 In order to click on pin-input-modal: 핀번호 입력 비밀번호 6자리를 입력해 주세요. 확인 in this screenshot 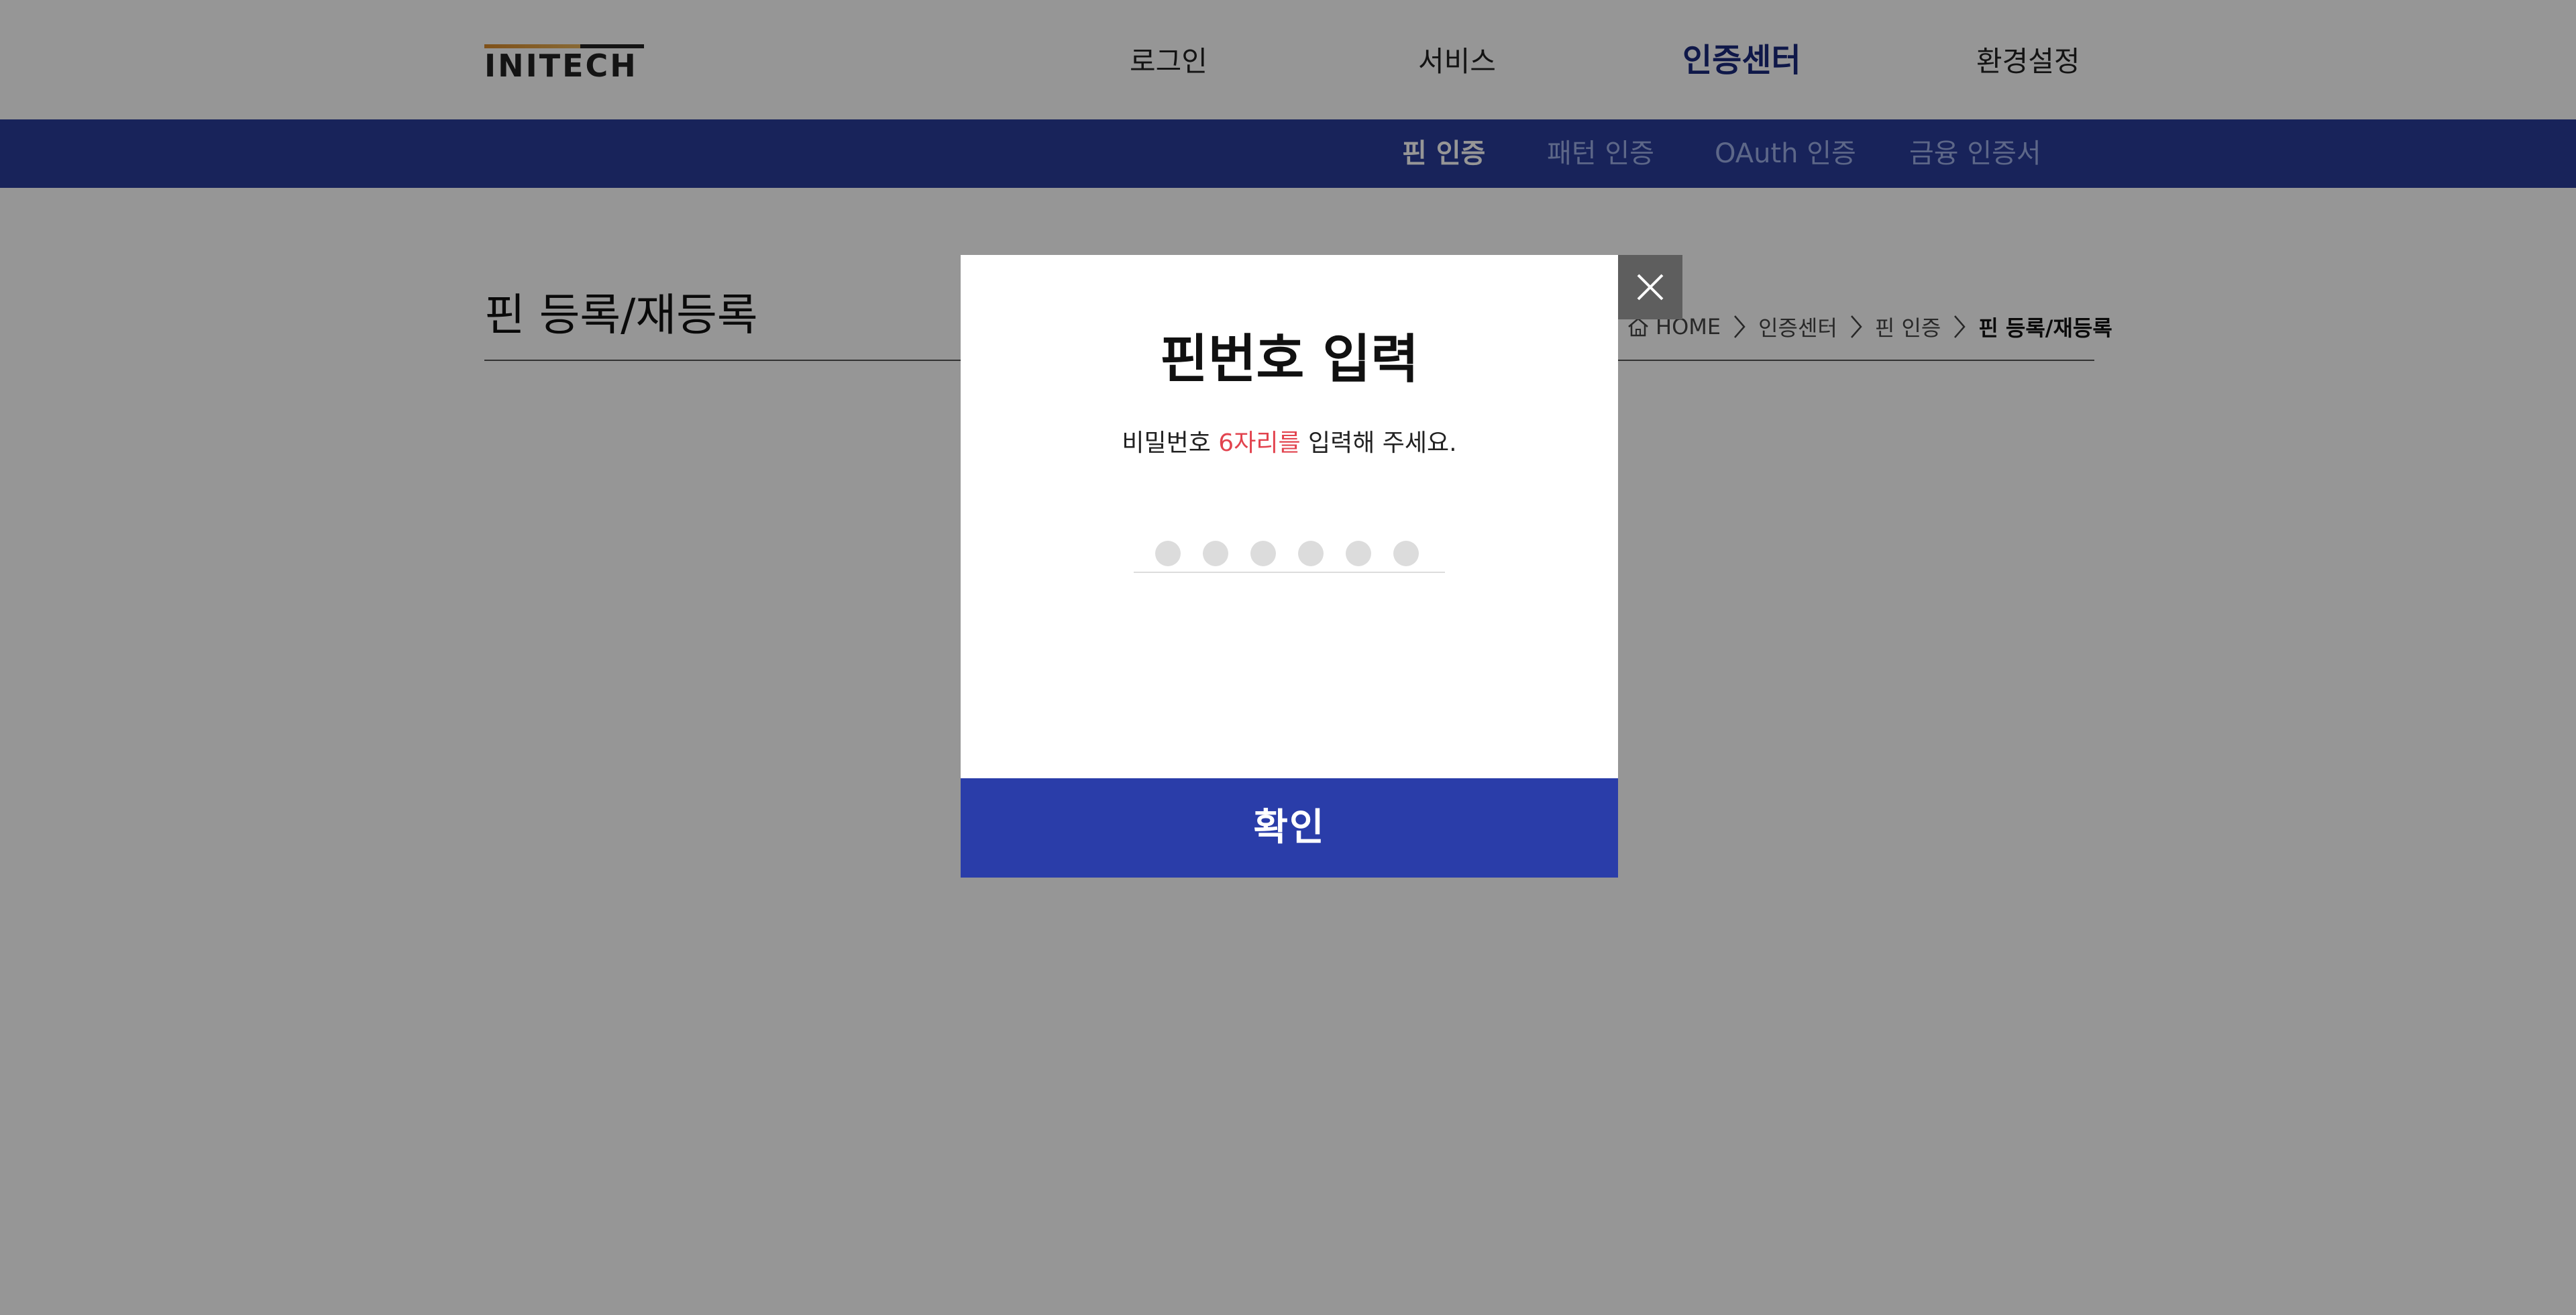, I will do `click(1289, 566)`.